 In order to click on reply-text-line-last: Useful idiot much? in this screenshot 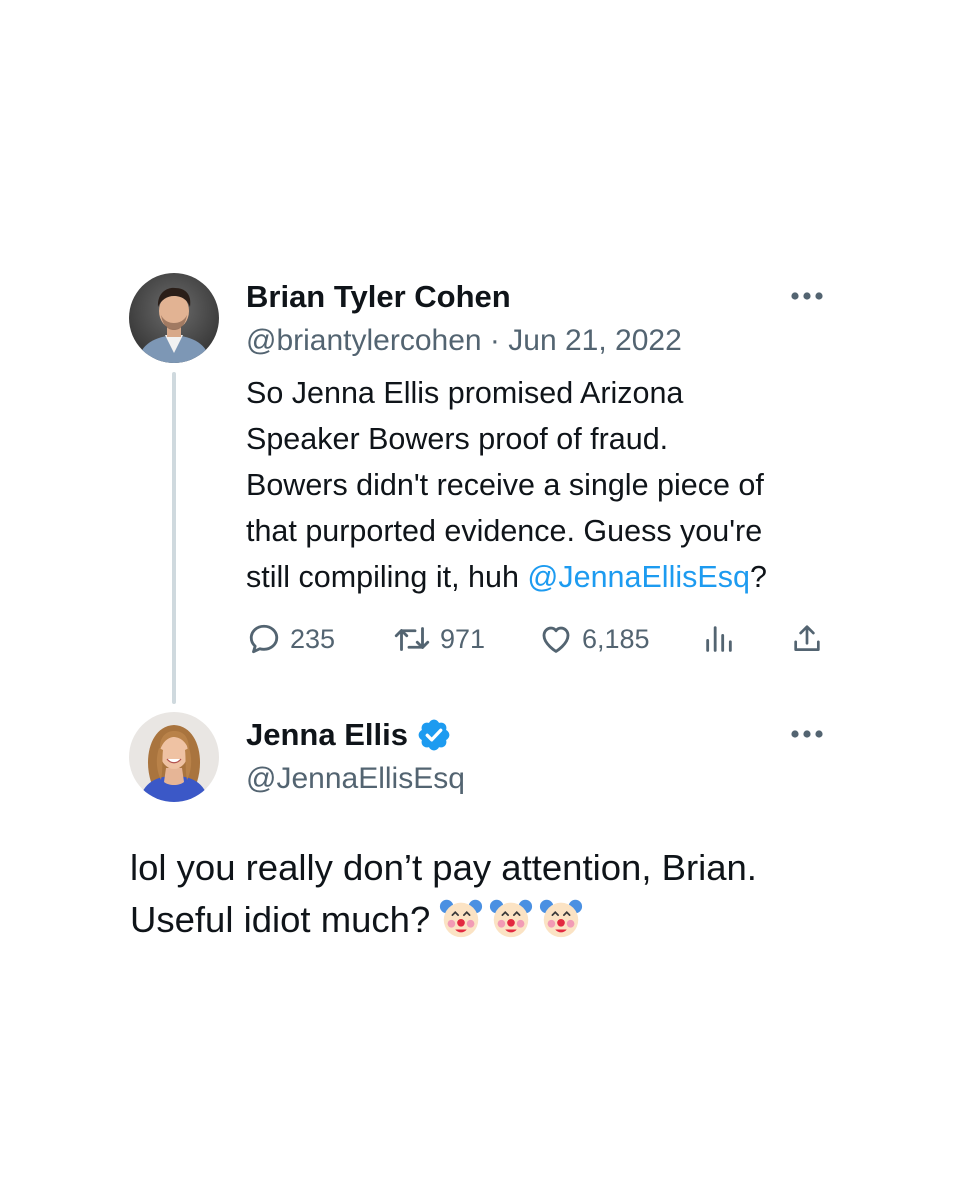, I will do `click(490, 920)`.